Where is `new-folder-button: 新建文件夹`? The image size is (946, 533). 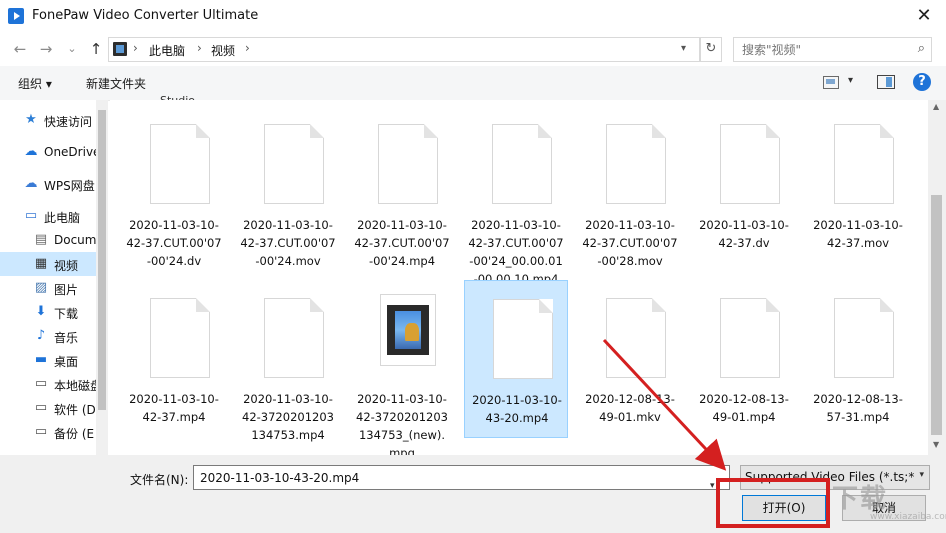
new-folder-button: 新建文件夹 is located at coordinates (116, 83).